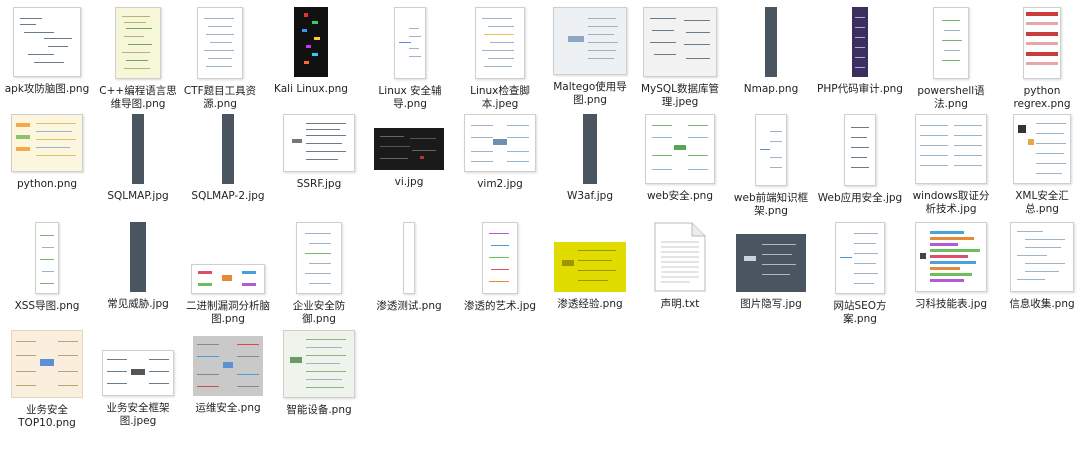 Image resolution: width=1080 pixels, height=471 pixels. I want to click on file-tile: C++编程语言思维导图.png, so click(138, 59).